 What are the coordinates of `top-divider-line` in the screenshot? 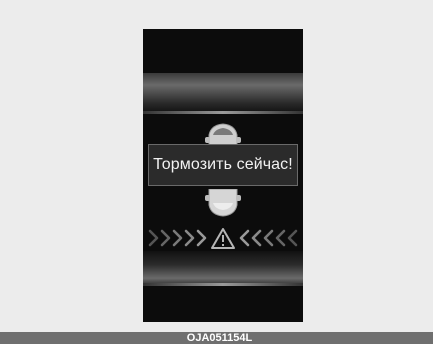 It's located at (223, 112).